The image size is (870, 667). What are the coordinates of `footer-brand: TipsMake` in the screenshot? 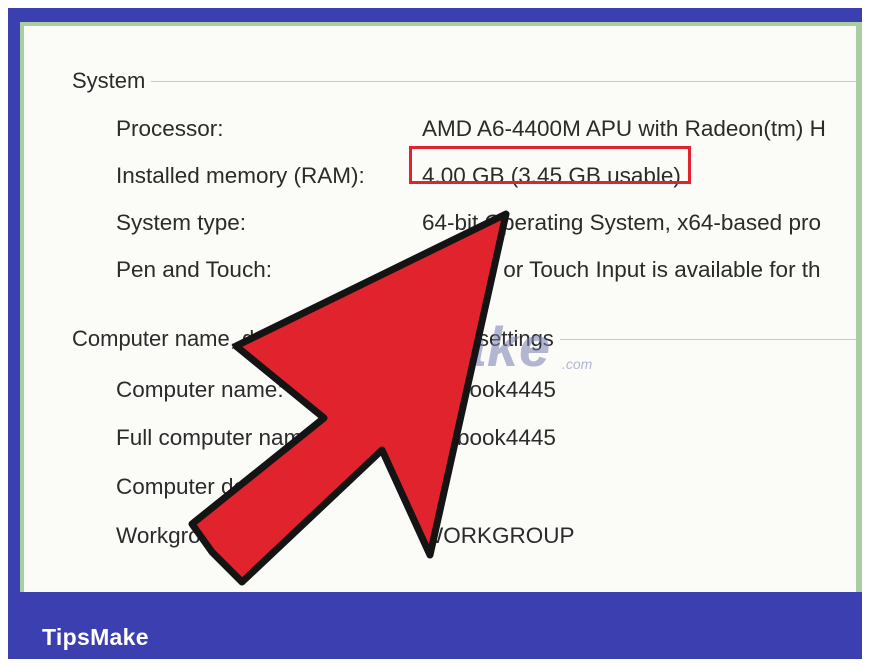 It's located at (95, 637).